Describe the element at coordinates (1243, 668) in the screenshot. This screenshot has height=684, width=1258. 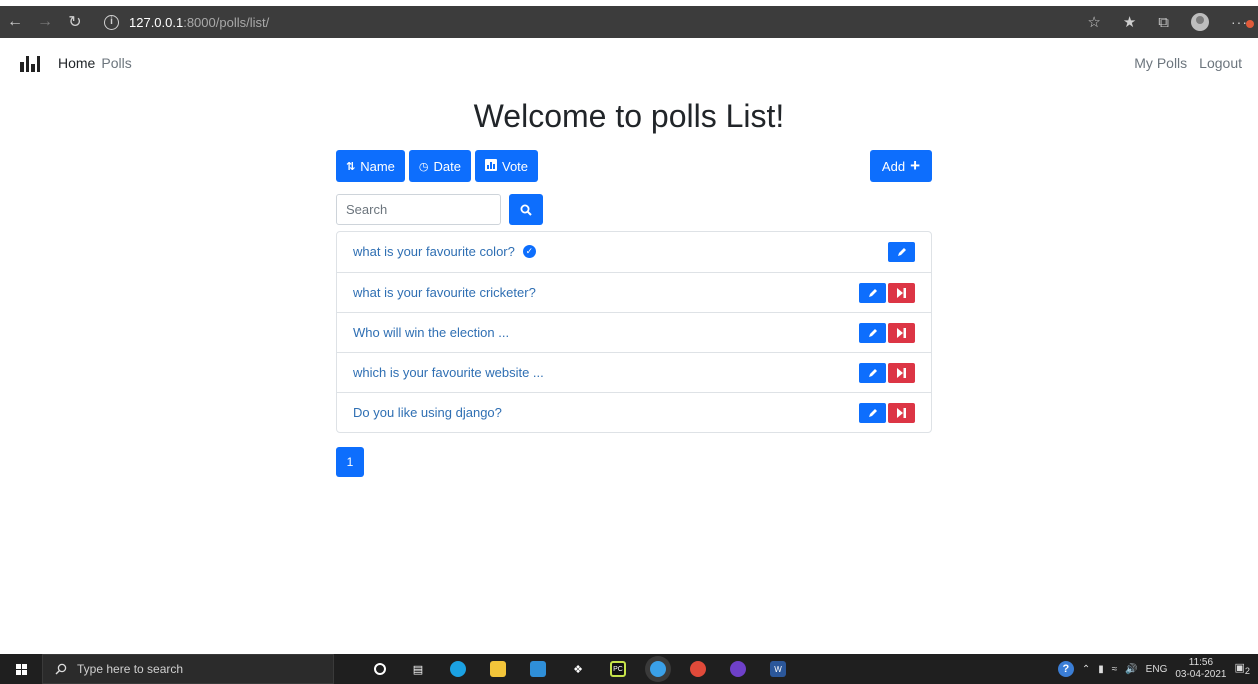
I see `notification-icon: ▣2` at that location.